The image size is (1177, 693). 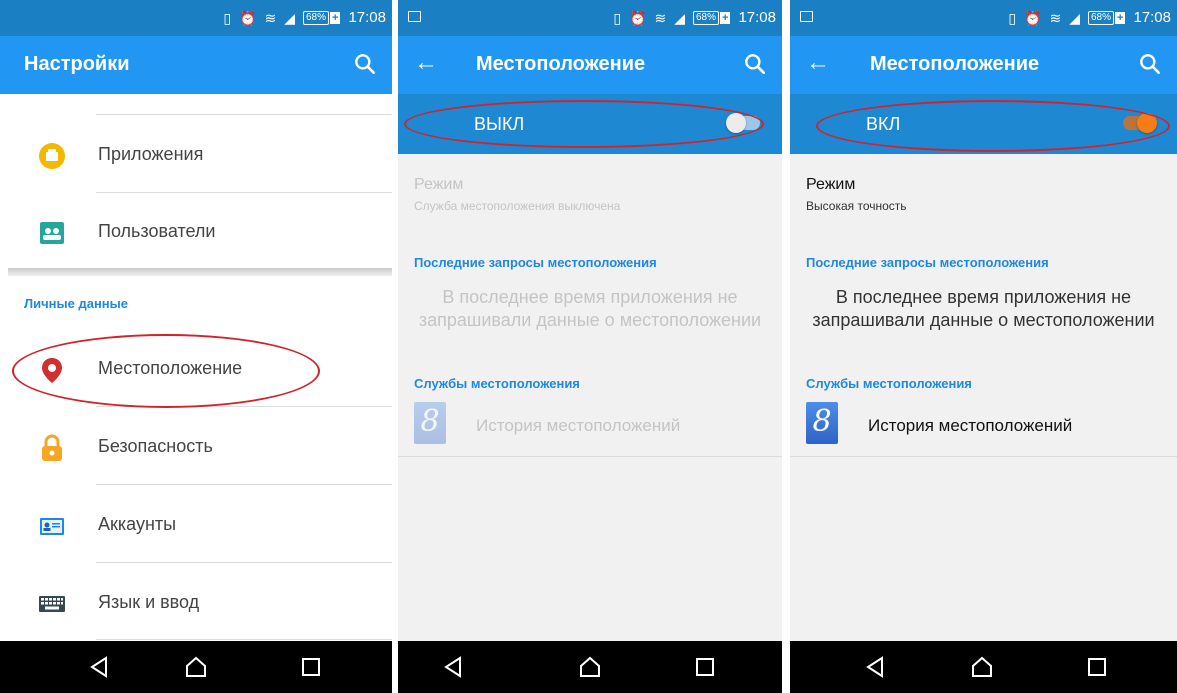 What do you see at coordinates (196, 525) in the screenshot?
I see `settings-item-accounts: Аккаунты` at bounding box center [196, 525].